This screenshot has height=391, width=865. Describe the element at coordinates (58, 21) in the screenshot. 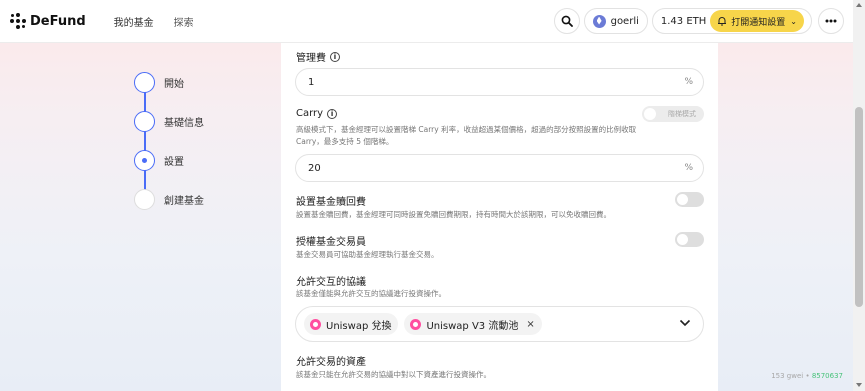

I see `brand-name: DeFund` at that location.